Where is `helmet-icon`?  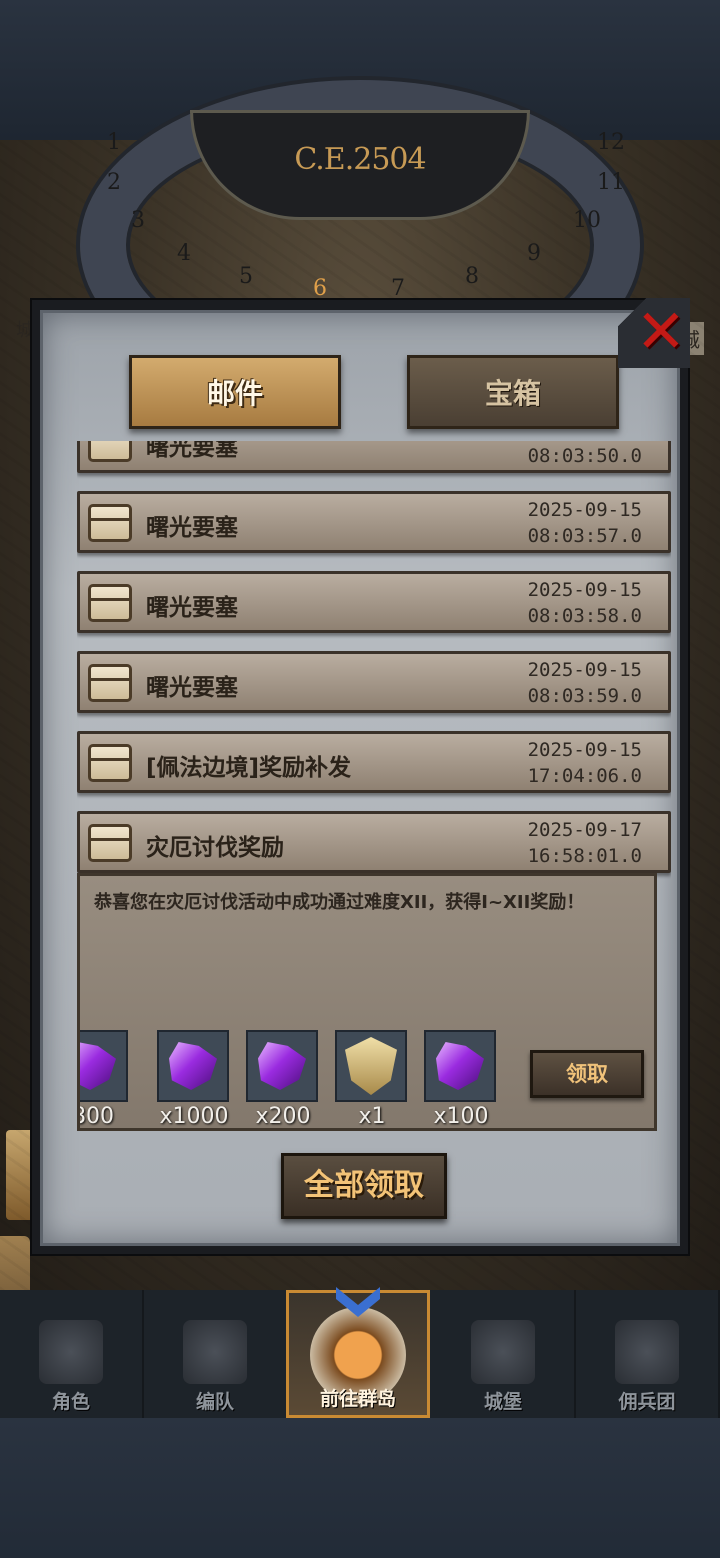 helmet-icon is located at coordinates (215, 1352).